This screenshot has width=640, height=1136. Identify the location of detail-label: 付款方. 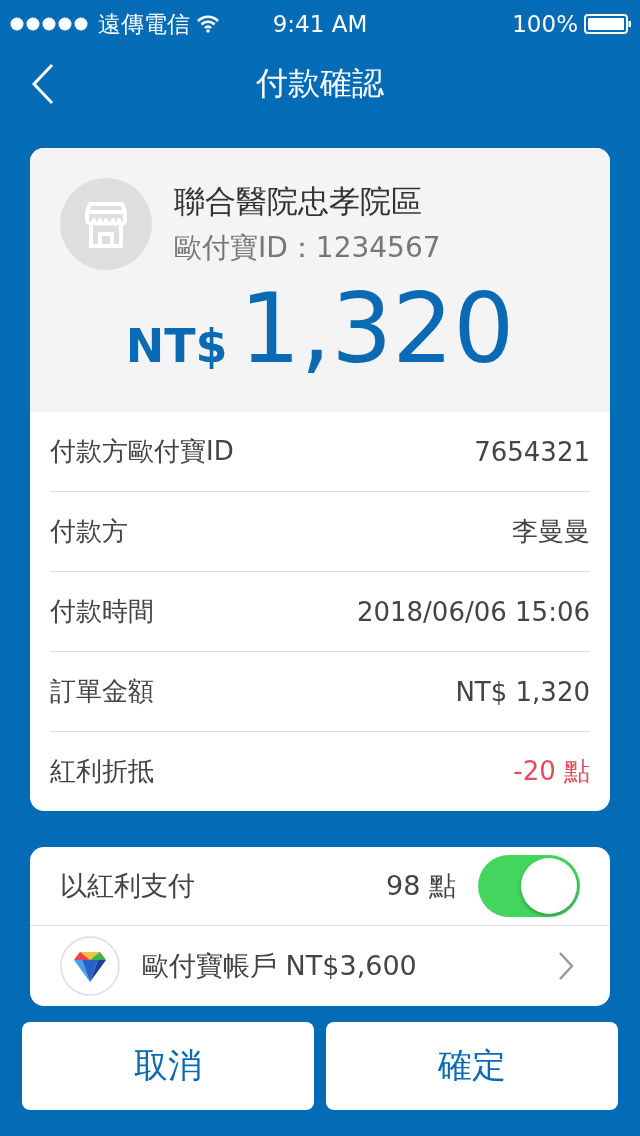
(89, 531).